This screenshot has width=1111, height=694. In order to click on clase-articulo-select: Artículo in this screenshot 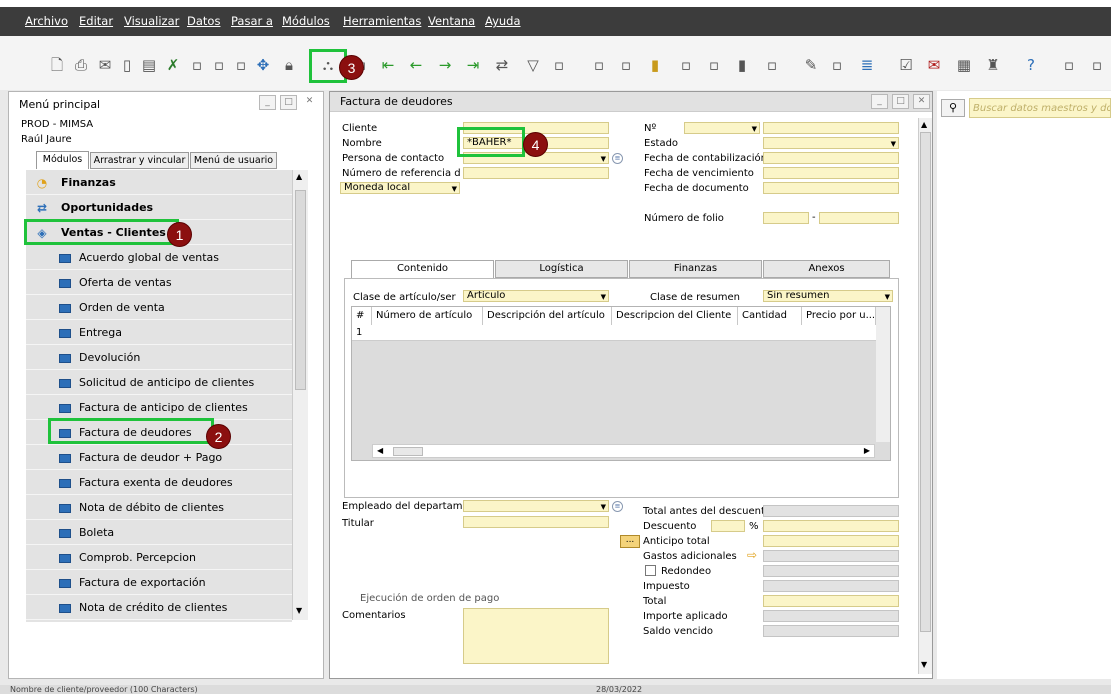, I will do `click(536, 296)`.